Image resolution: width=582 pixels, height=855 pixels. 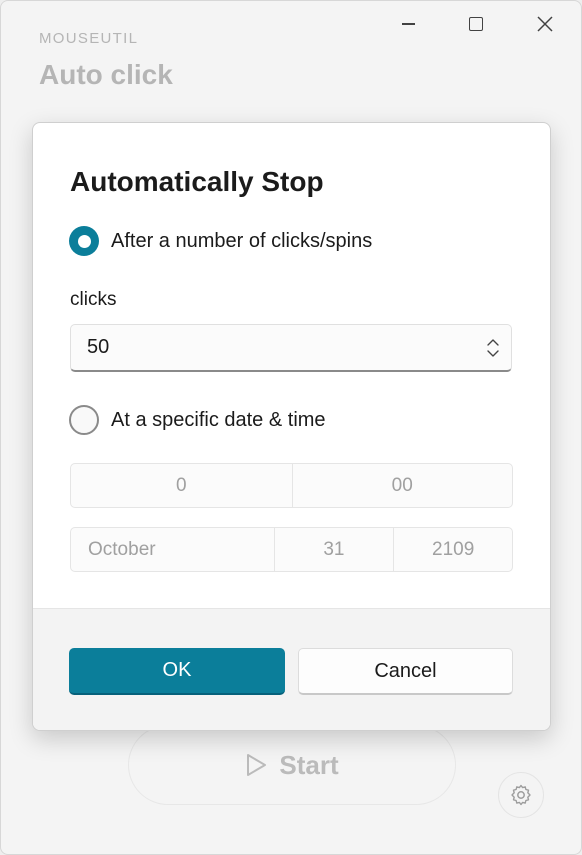 I want to click on chevron-up-down-icon, so click(x=493, y=348).